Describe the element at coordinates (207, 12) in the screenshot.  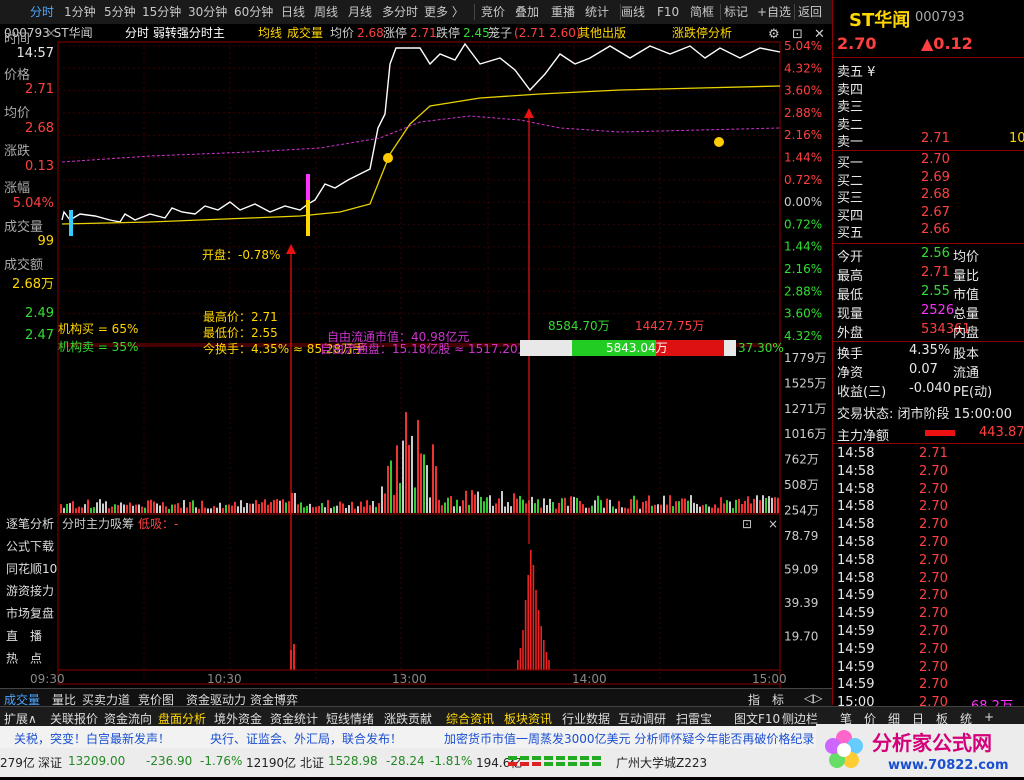
I see `toolbar-tab-4: 30分钟` at that location.